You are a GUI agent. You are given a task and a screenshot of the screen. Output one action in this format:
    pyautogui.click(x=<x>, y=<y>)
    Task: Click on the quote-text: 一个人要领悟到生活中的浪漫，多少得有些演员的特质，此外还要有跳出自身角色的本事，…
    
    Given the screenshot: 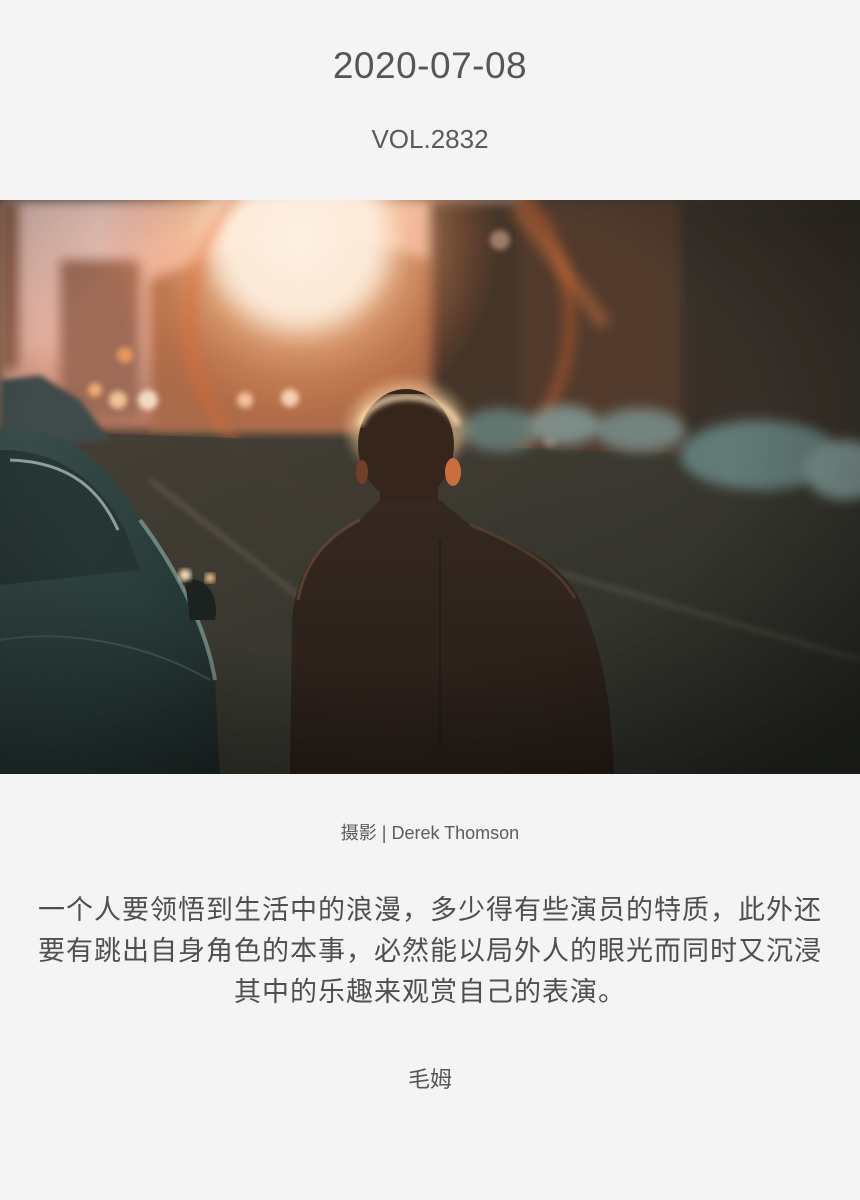 What is the action you would take?
    pyautogui.click(x=430, y=951)
    